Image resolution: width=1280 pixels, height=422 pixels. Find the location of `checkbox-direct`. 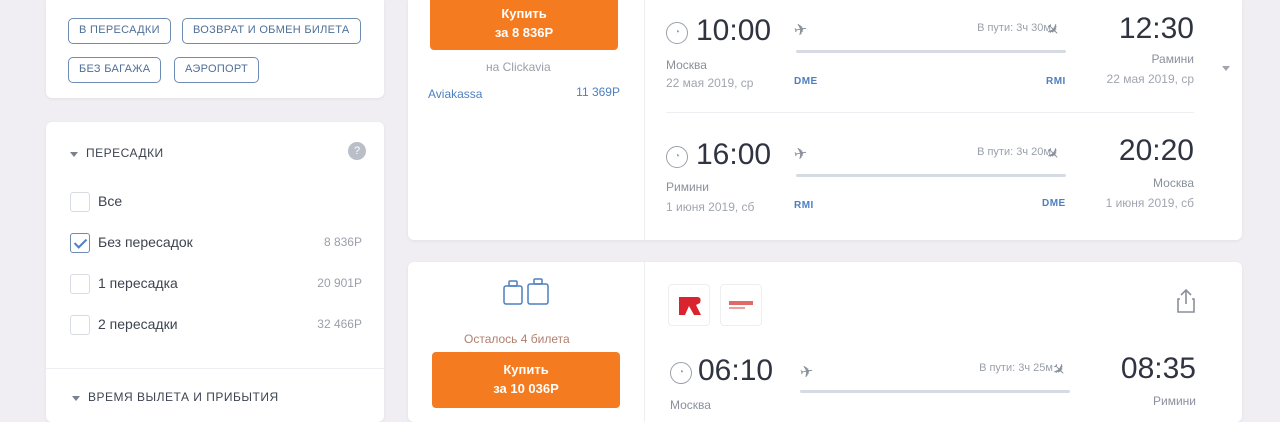

checkbox-direct is located at coordinates (80, 243).